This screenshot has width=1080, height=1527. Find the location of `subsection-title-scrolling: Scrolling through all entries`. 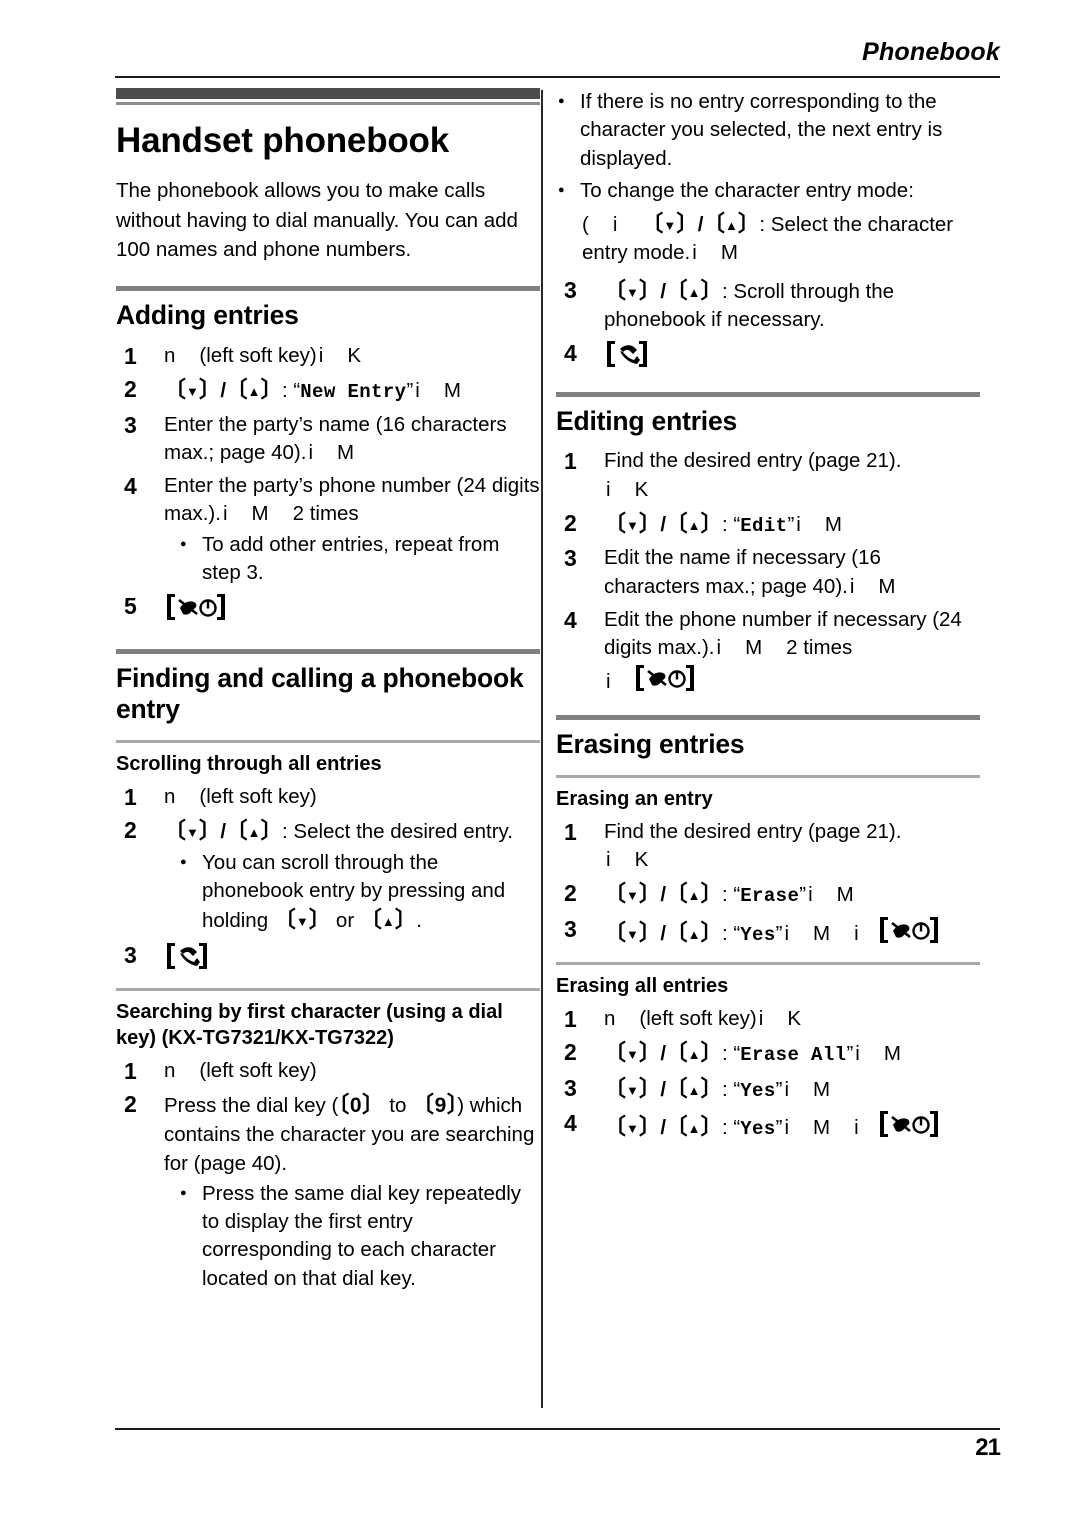

subsection-title-scrolling: Scrolling through all entries is located at coordinates (249, 764).